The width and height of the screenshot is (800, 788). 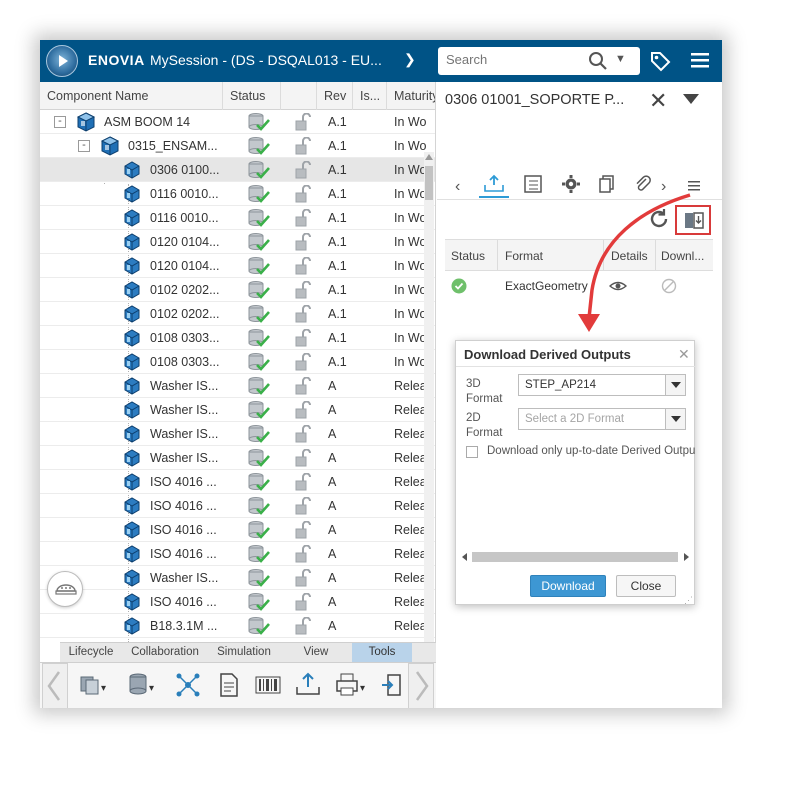 What do you see at coordinates (93, 686) in the screenshot?
I see `product-structure-tool-icon: ▾` at bounding box center [93, 686].